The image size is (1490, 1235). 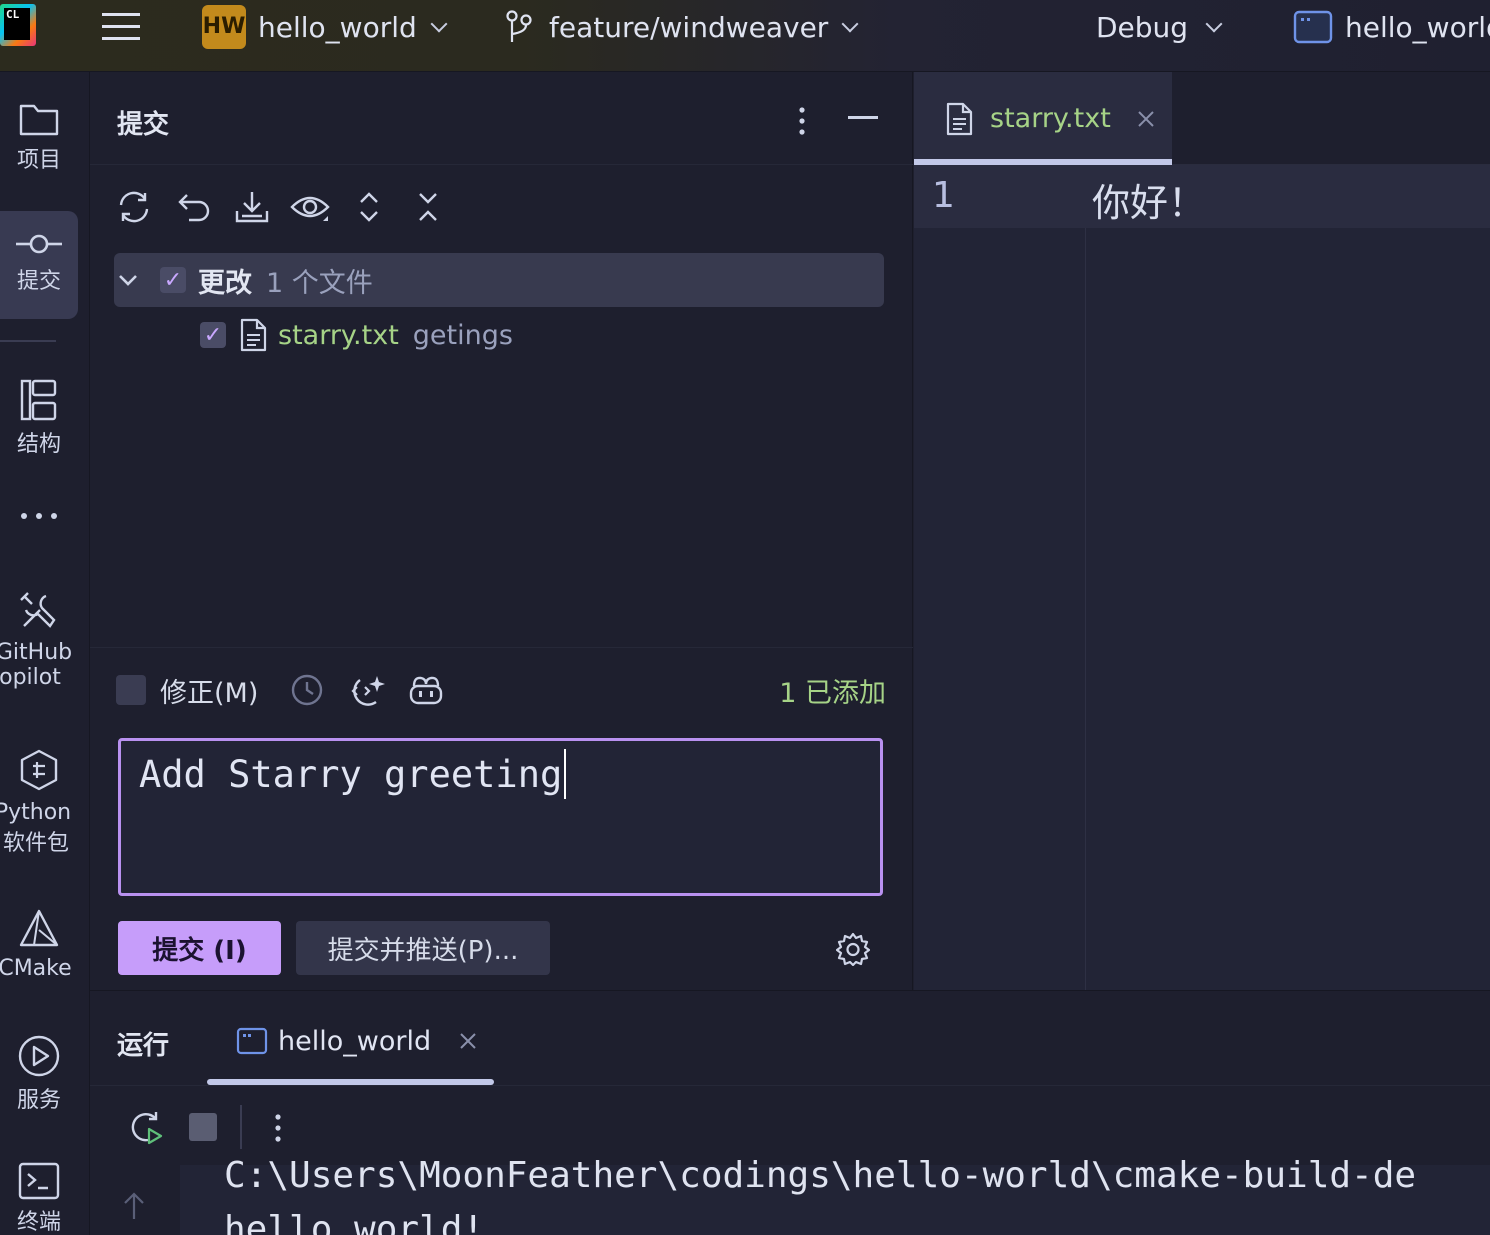 What do you see at coordinates (565, 773) in the screenshot?
I see `text-caret` at bounding box center [565, 773].